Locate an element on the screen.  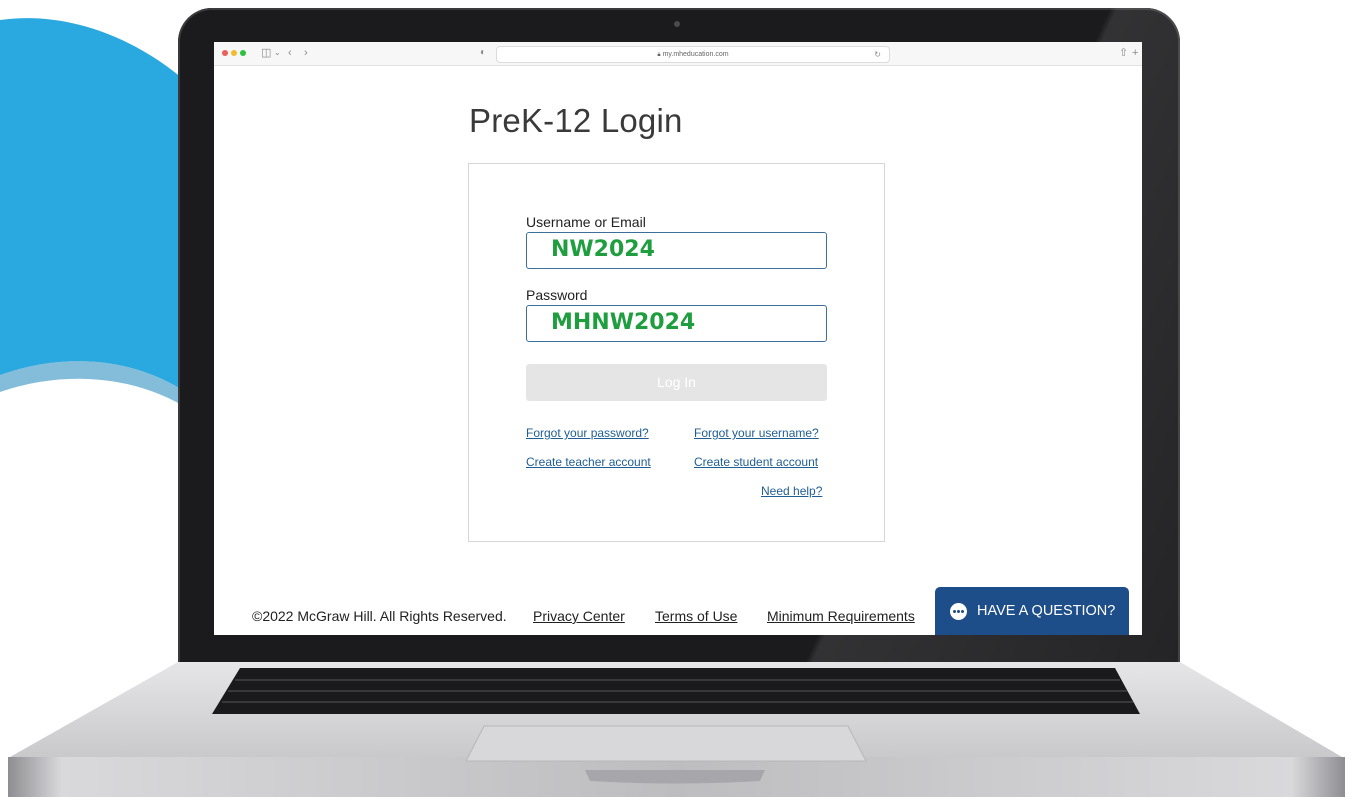
forgot-username-link: Forgot your username? is located at coordinates (756, 433).